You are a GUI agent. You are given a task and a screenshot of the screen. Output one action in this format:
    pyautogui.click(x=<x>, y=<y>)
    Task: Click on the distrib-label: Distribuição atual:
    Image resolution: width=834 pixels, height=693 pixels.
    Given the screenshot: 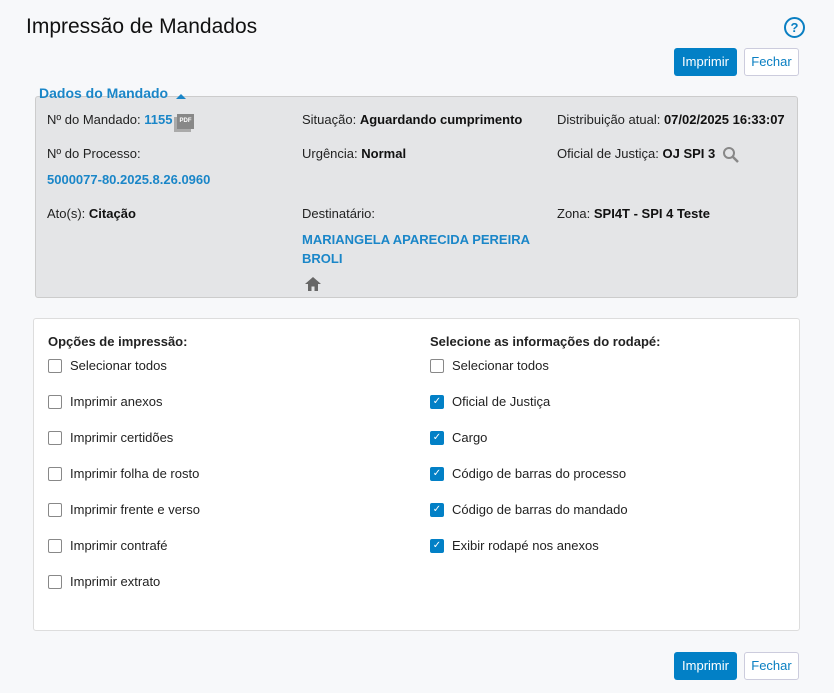 What is the action you would take?
    pyautogui.click(x=609, y=119)
    